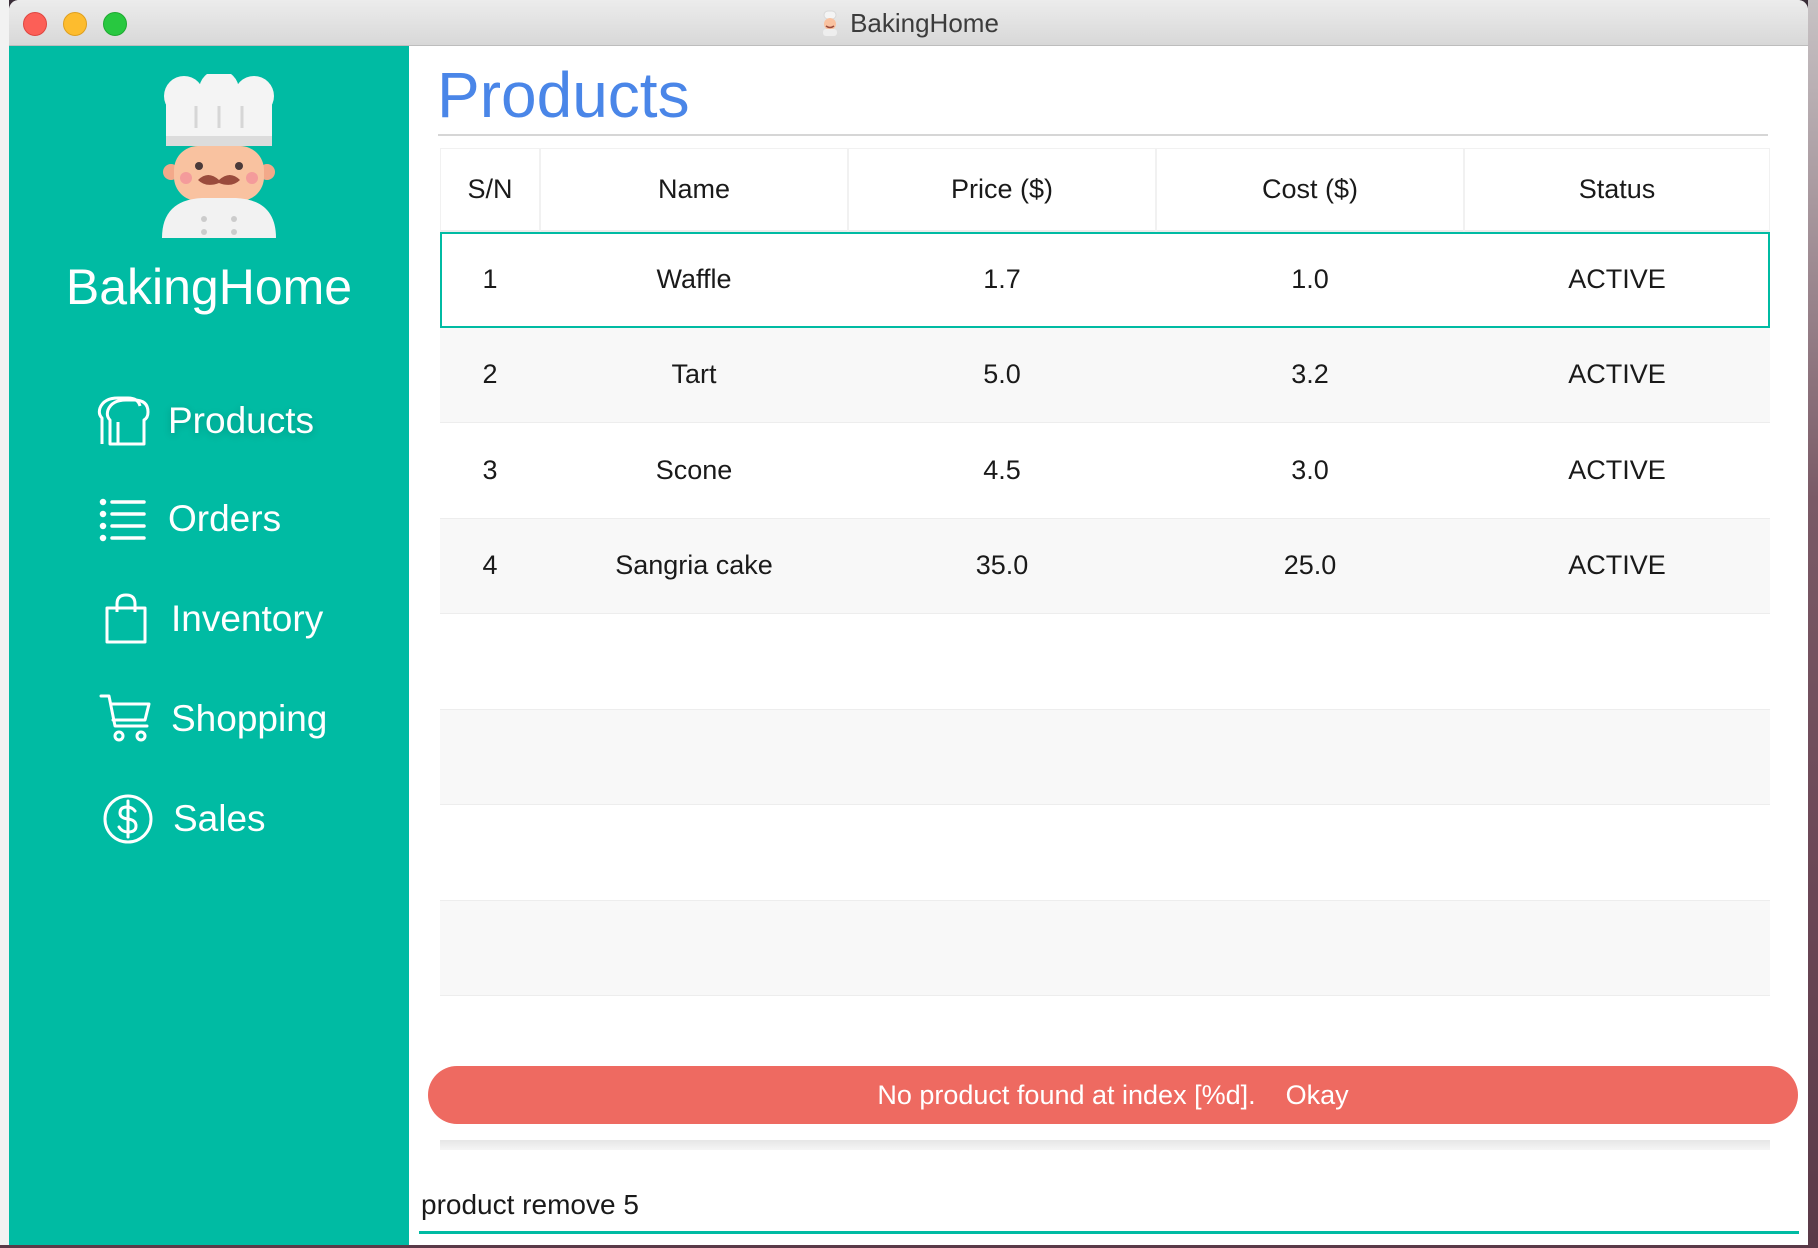 This screenshot has height=1248, width=1818. I want to click on cell-price: 5.0, so click(1002, 374).